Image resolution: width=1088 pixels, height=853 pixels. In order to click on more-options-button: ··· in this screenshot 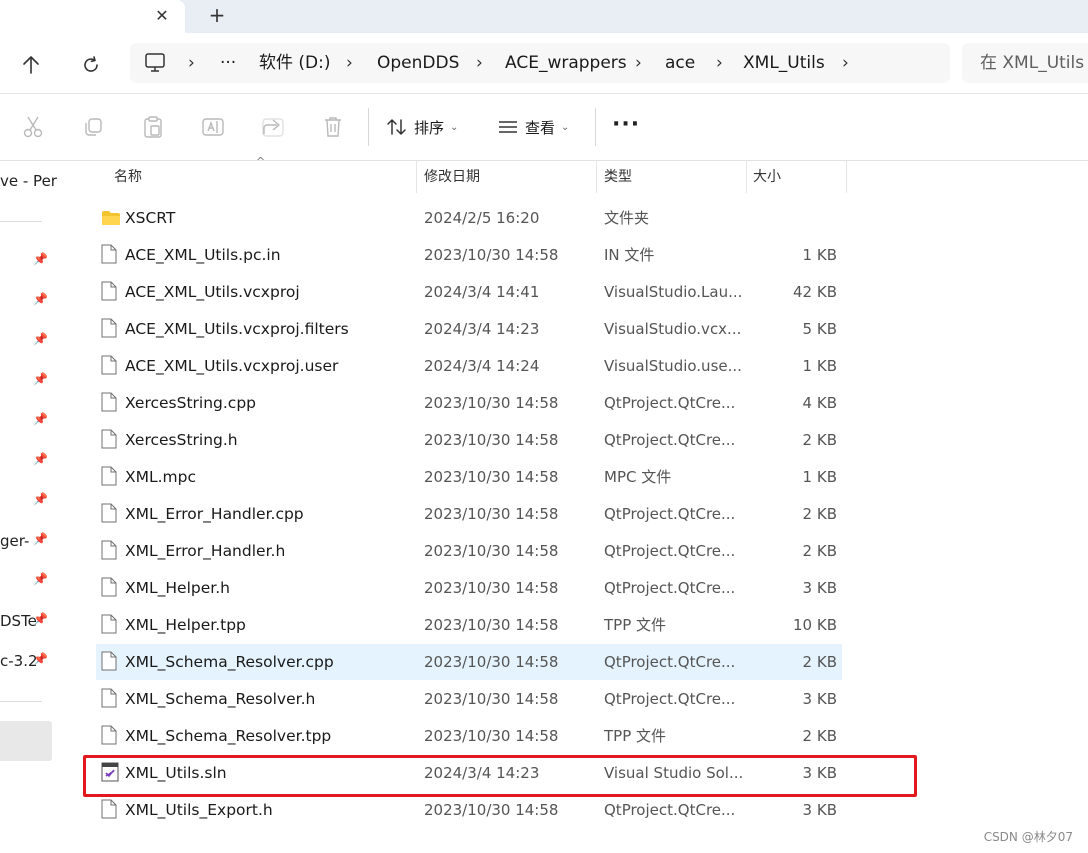, I will do `click(626, 124)`.